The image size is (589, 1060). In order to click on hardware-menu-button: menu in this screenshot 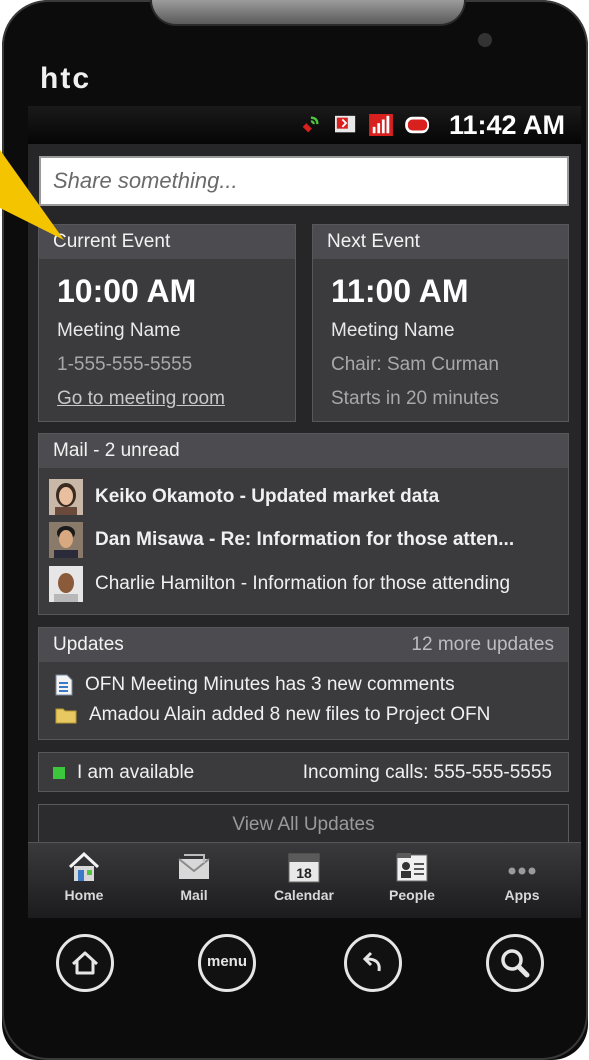, I will do `click(227, 963)`.